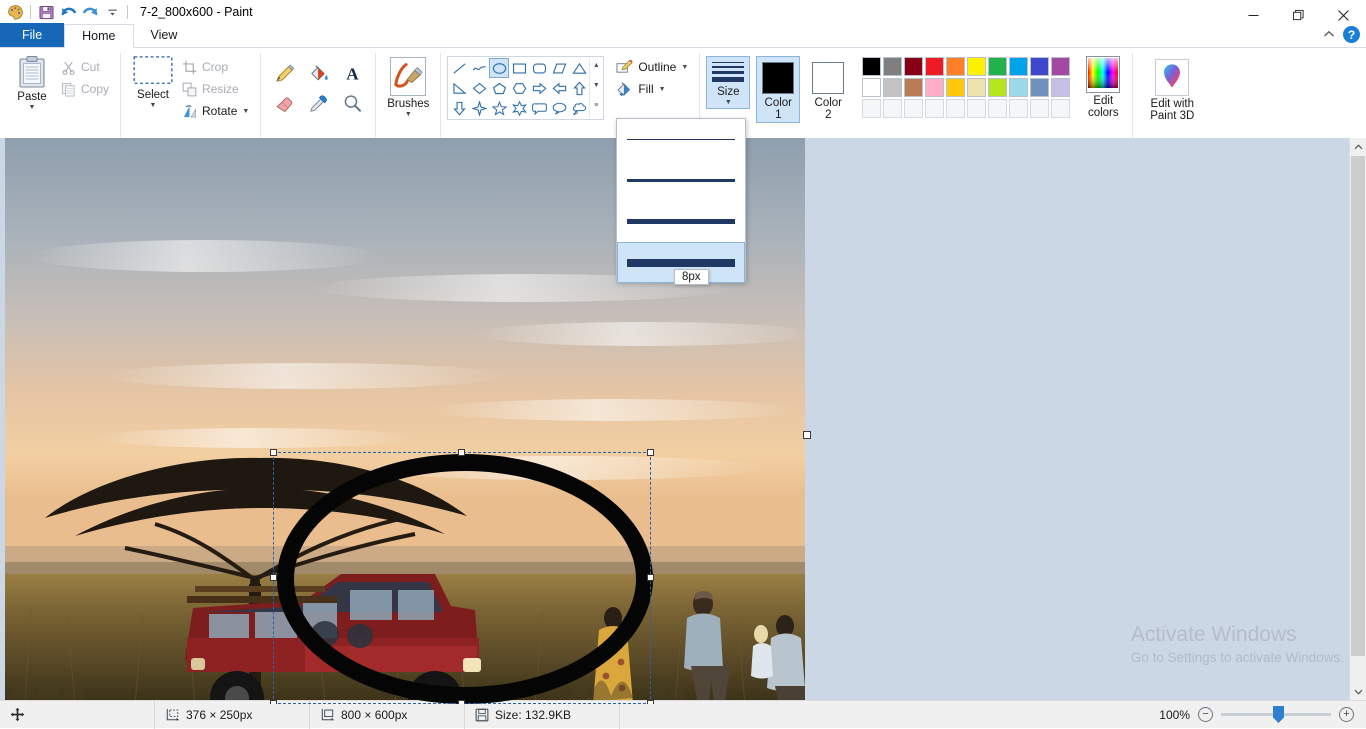  What do you see at coordinates (1357, 419) in the screenshot?
I see `vertical-scrollbar` at bounding box center [1357, 419].